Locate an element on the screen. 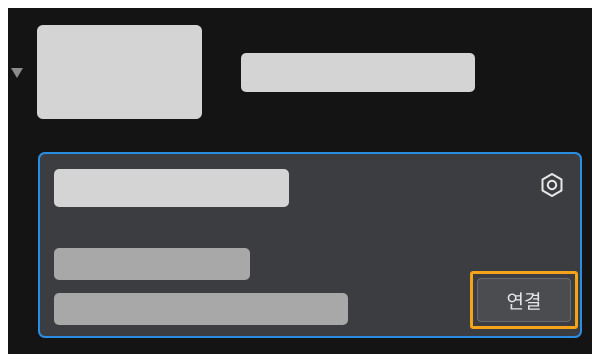 The height and width of the screenshot is (362, 600). device-thumbnail is located at coordinates (119, 72).